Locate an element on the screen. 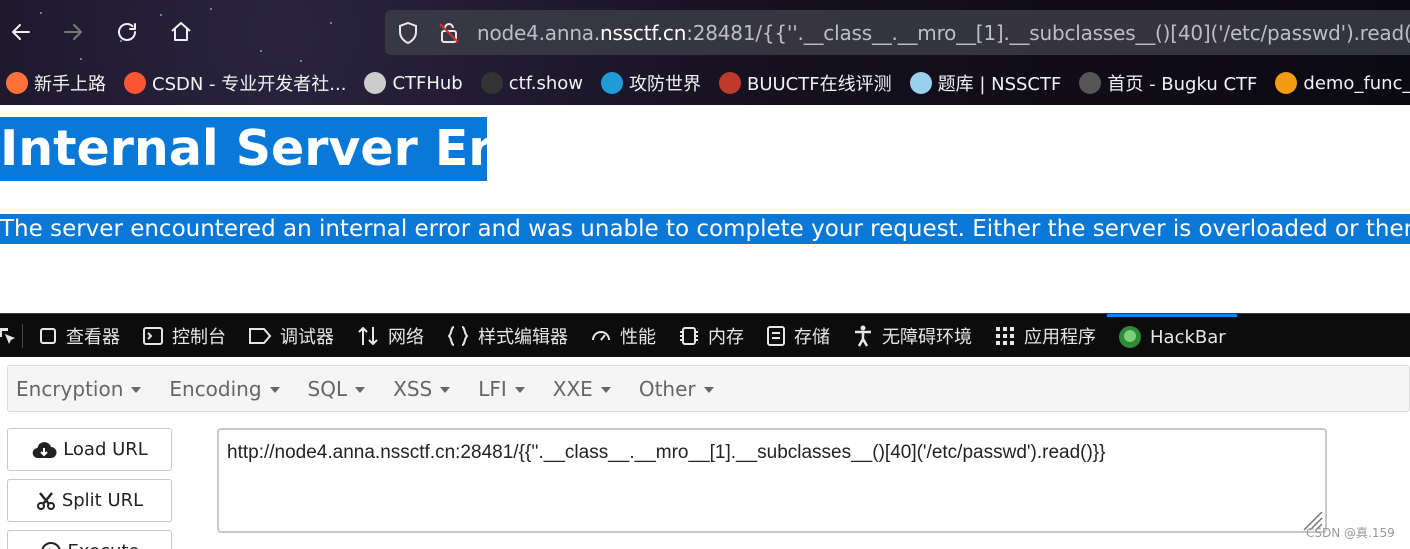 Image resolution: width=1410 pixels, height=549 pixels. devtools-tab: 内存 is located at coordinates (711, 335).